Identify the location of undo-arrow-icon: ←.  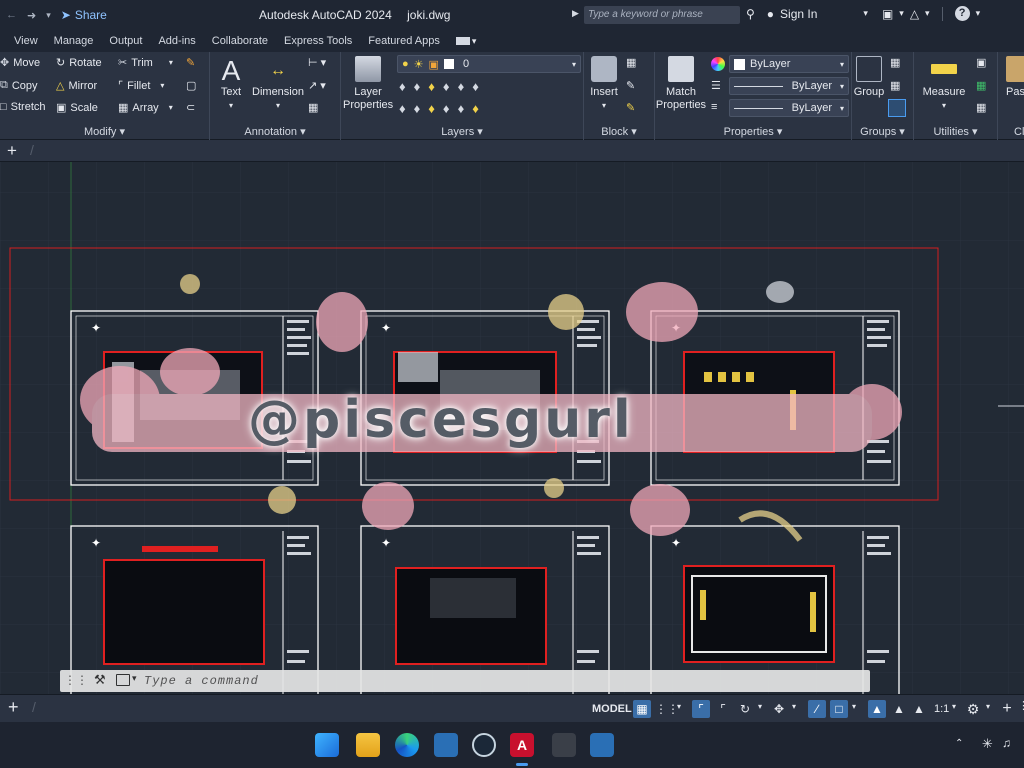
(11, 15).